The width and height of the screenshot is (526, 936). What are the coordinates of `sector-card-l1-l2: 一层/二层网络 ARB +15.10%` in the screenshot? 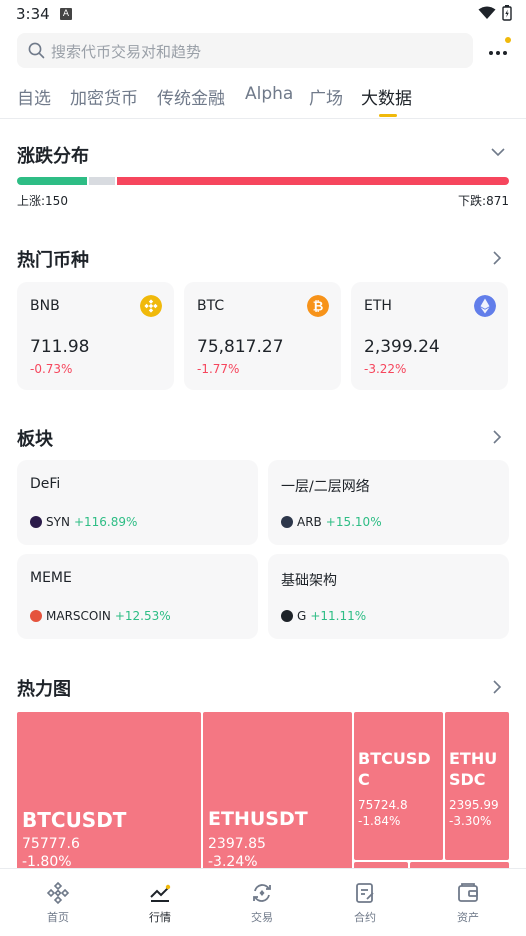 It's located at (388, 502).